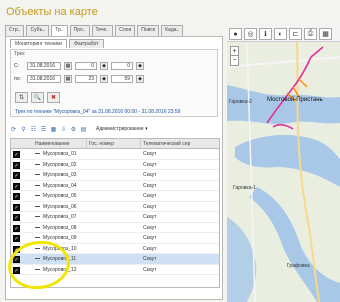 This screenshot has width=340, height=302. What do you see at coordinates (33, 129) in the screenshot?
I see `select-all-icon: ☷` at bounding box center [33, 129].